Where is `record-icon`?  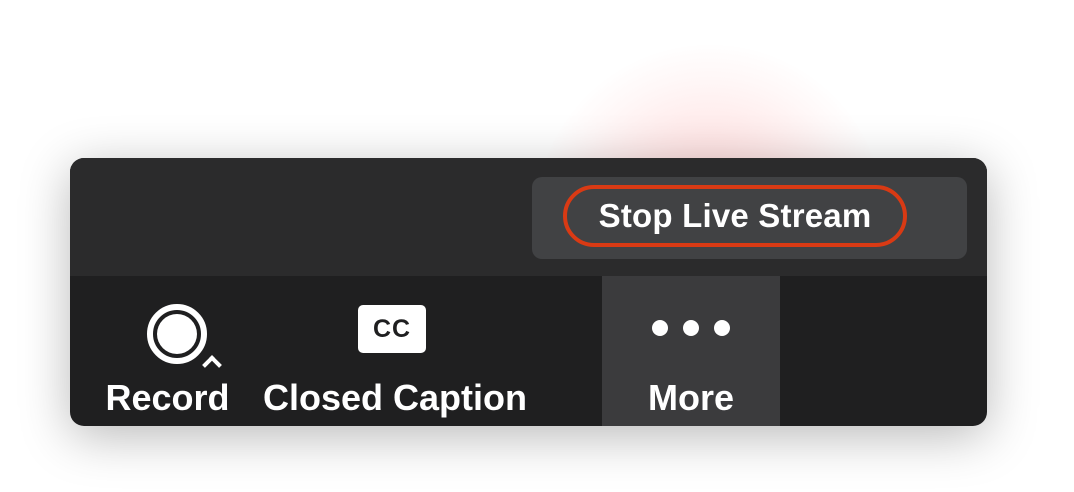 record-icon is located at coordinates (177, 334).